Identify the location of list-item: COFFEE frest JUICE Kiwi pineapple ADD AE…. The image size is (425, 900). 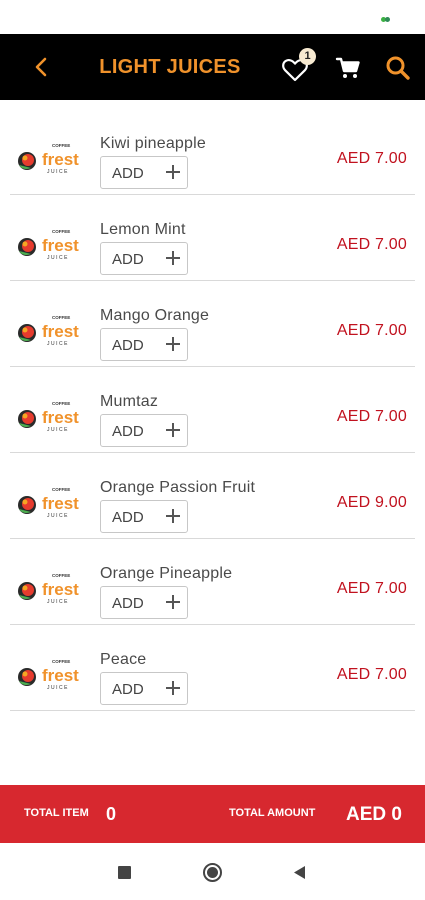
(212, 152).